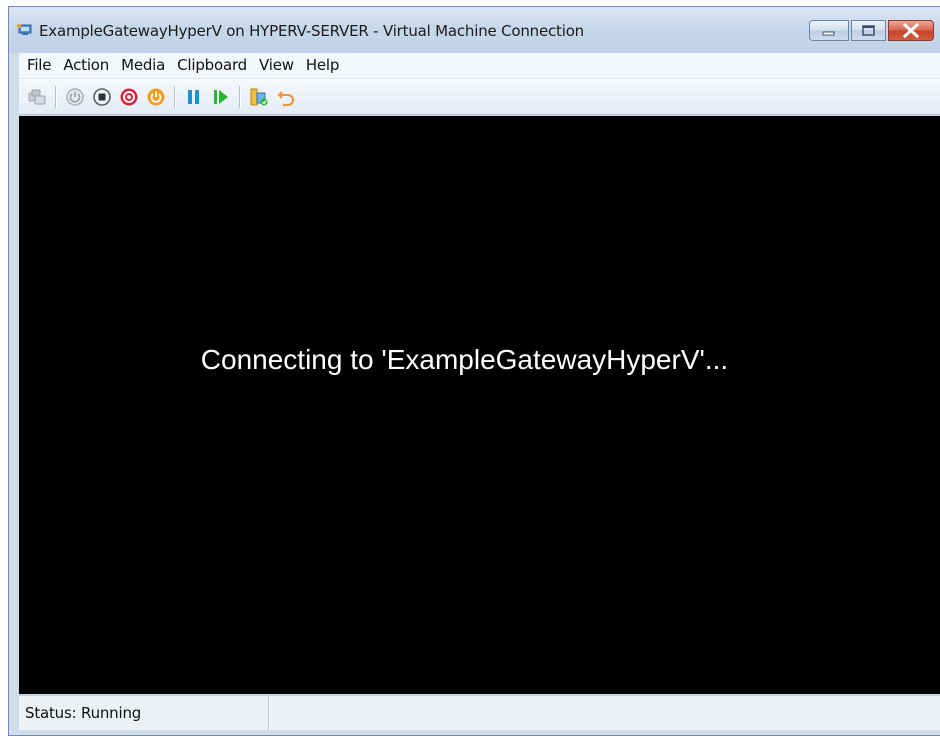 The height and width of the screenshot is (736, 940). Describe the element at coordinates (276, 65) in the screenshot. I see `menu-view: View` at that location.